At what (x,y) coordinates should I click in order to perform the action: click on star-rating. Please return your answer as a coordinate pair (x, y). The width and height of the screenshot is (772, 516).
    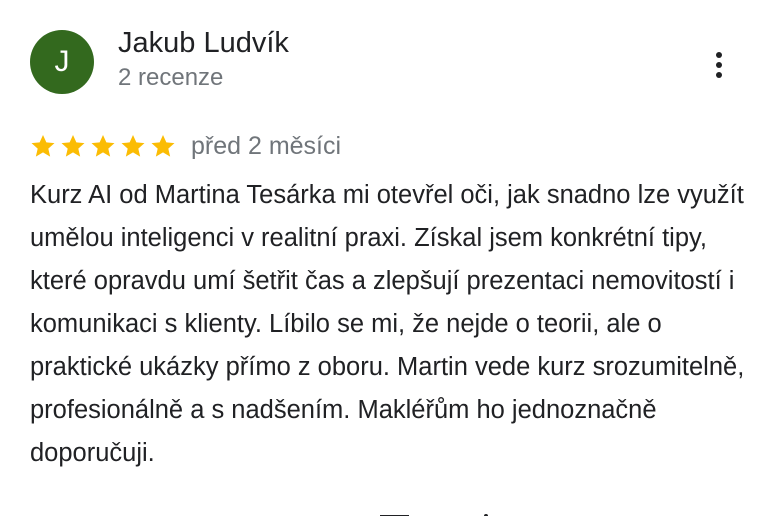
    Looking at the image, I should click on (105, 146).